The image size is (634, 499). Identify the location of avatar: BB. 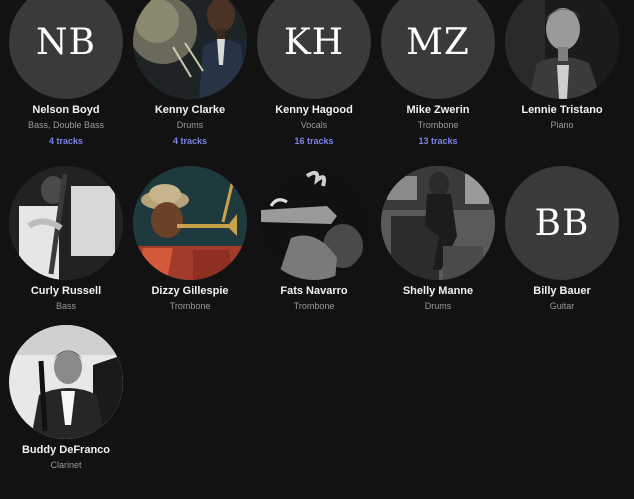
(562, 223).